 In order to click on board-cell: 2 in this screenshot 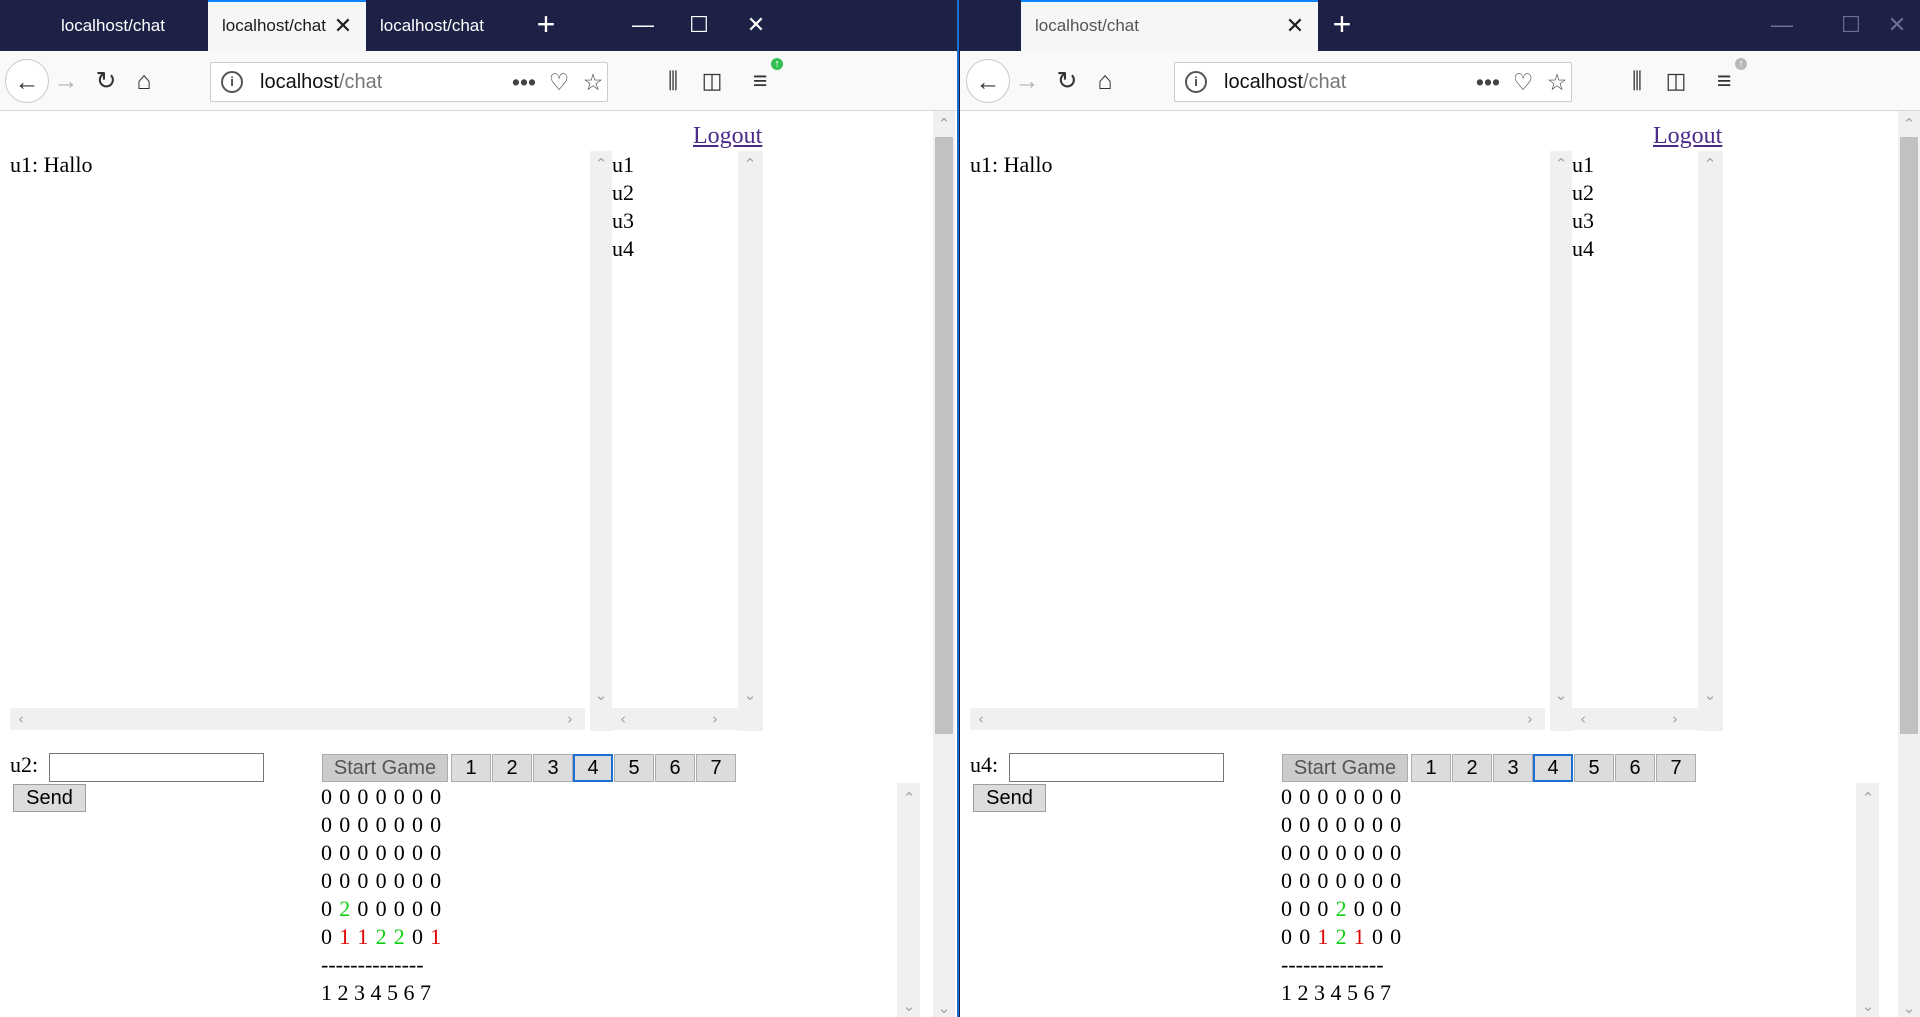, I will do `click(1341, 936)`.